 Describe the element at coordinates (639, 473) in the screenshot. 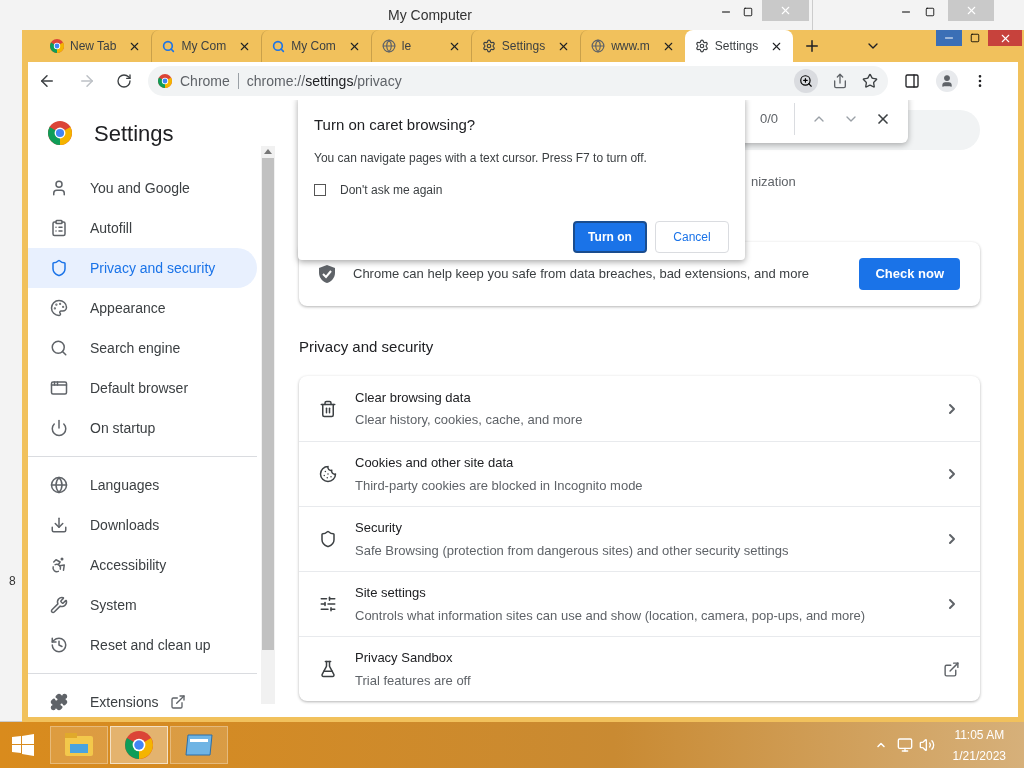

I see `settings-row: Cookies and other site data Third-party cookies are blocked in Incognito mode` at that location.